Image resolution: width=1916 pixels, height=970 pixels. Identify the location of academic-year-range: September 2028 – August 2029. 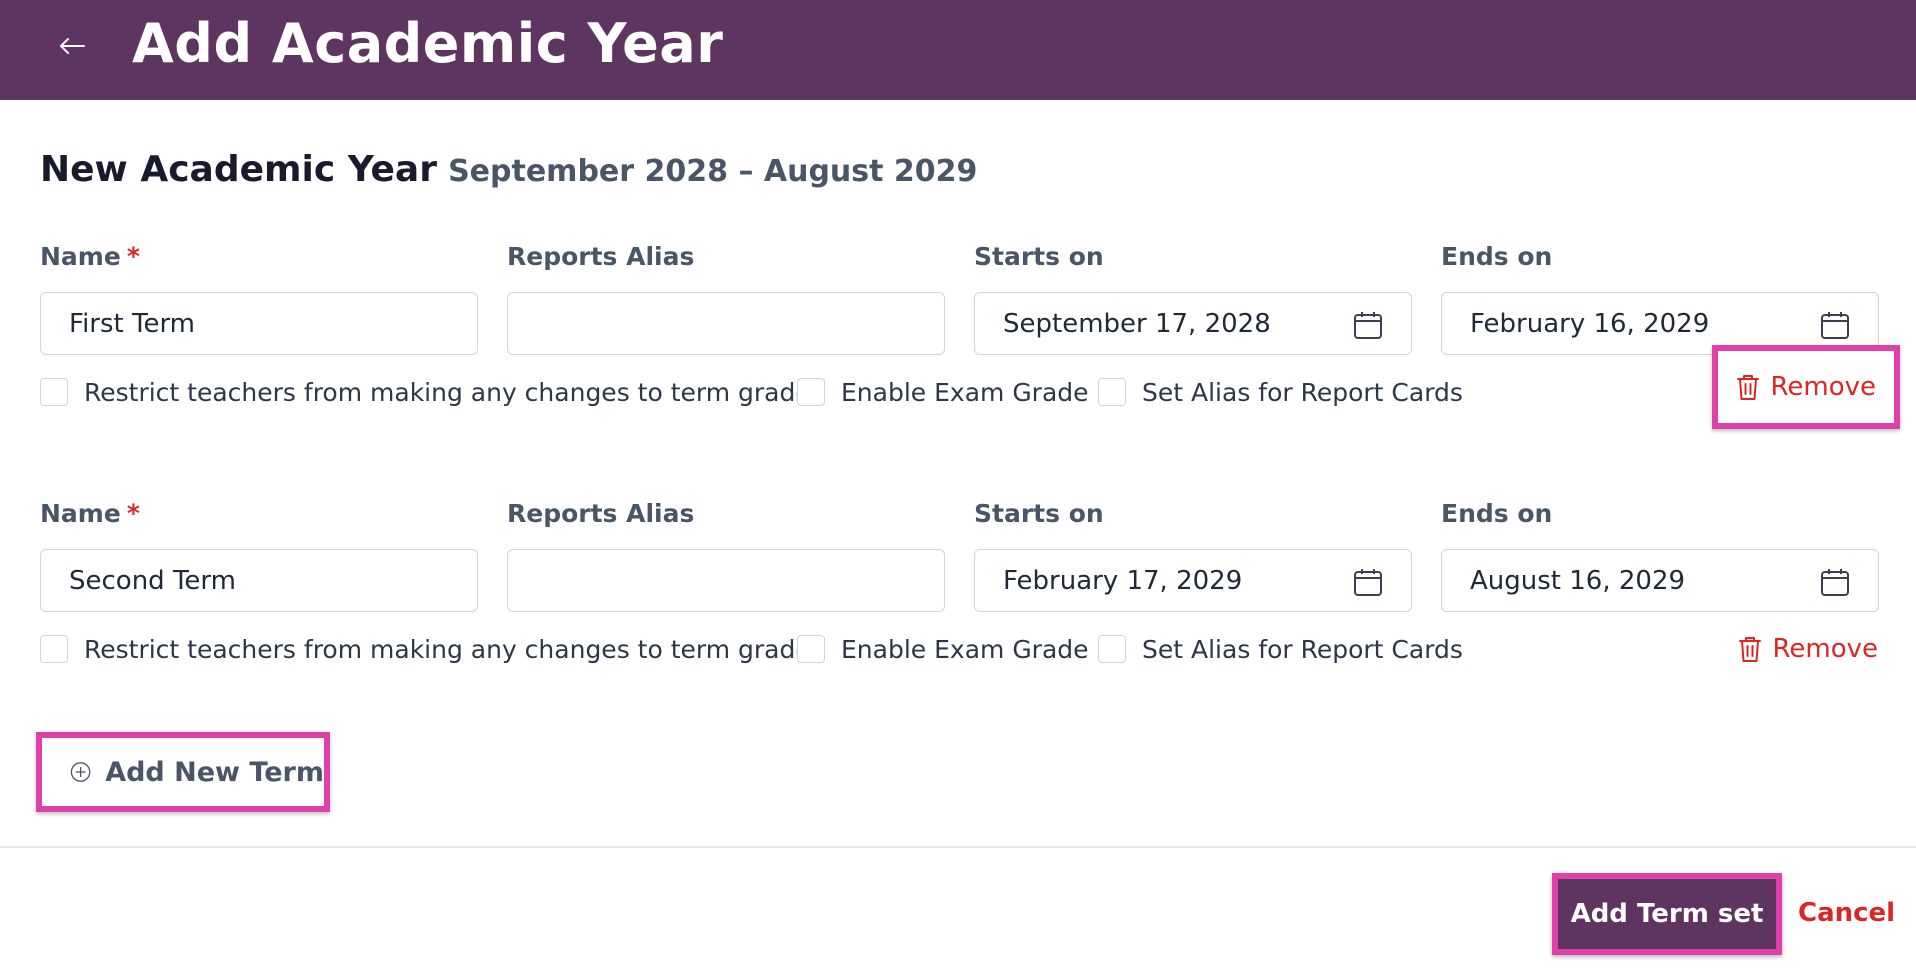
(713, 171).